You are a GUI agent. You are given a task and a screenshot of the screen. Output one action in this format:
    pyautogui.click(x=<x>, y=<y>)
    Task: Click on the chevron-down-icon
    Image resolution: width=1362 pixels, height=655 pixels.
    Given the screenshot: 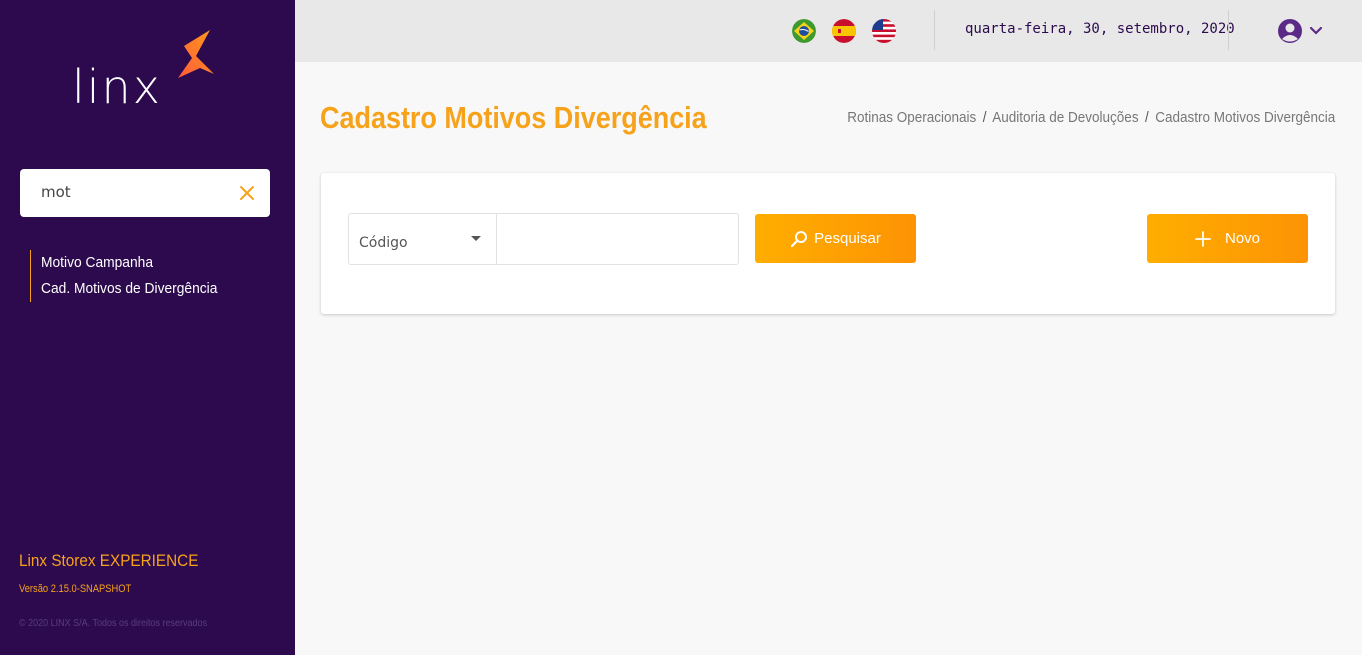 What is the action you would take?
    pyautogui.click(x=1316, y=30)
    